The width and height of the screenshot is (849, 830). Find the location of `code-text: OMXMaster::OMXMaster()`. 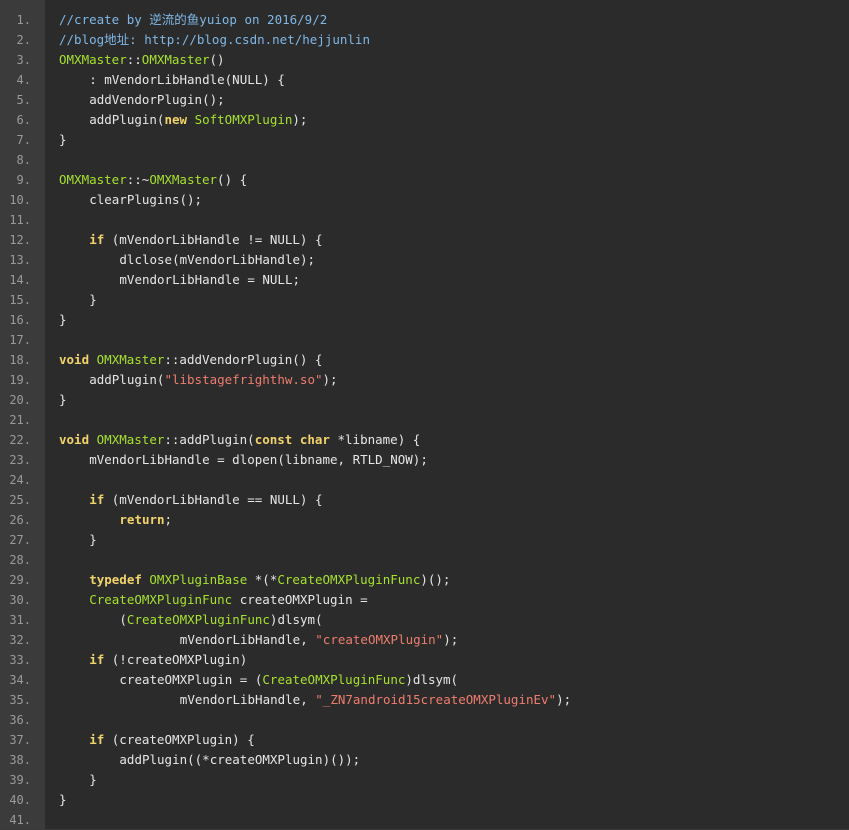

code-text: OMXMaster::OMXMaster() is located at coordinates (142, 60).